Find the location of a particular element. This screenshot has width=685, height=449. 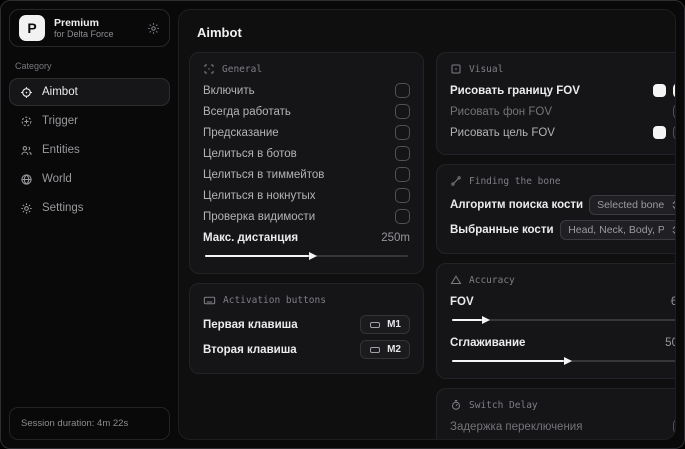

setting-row: FOV 60° is located at coordinates (562, 301).